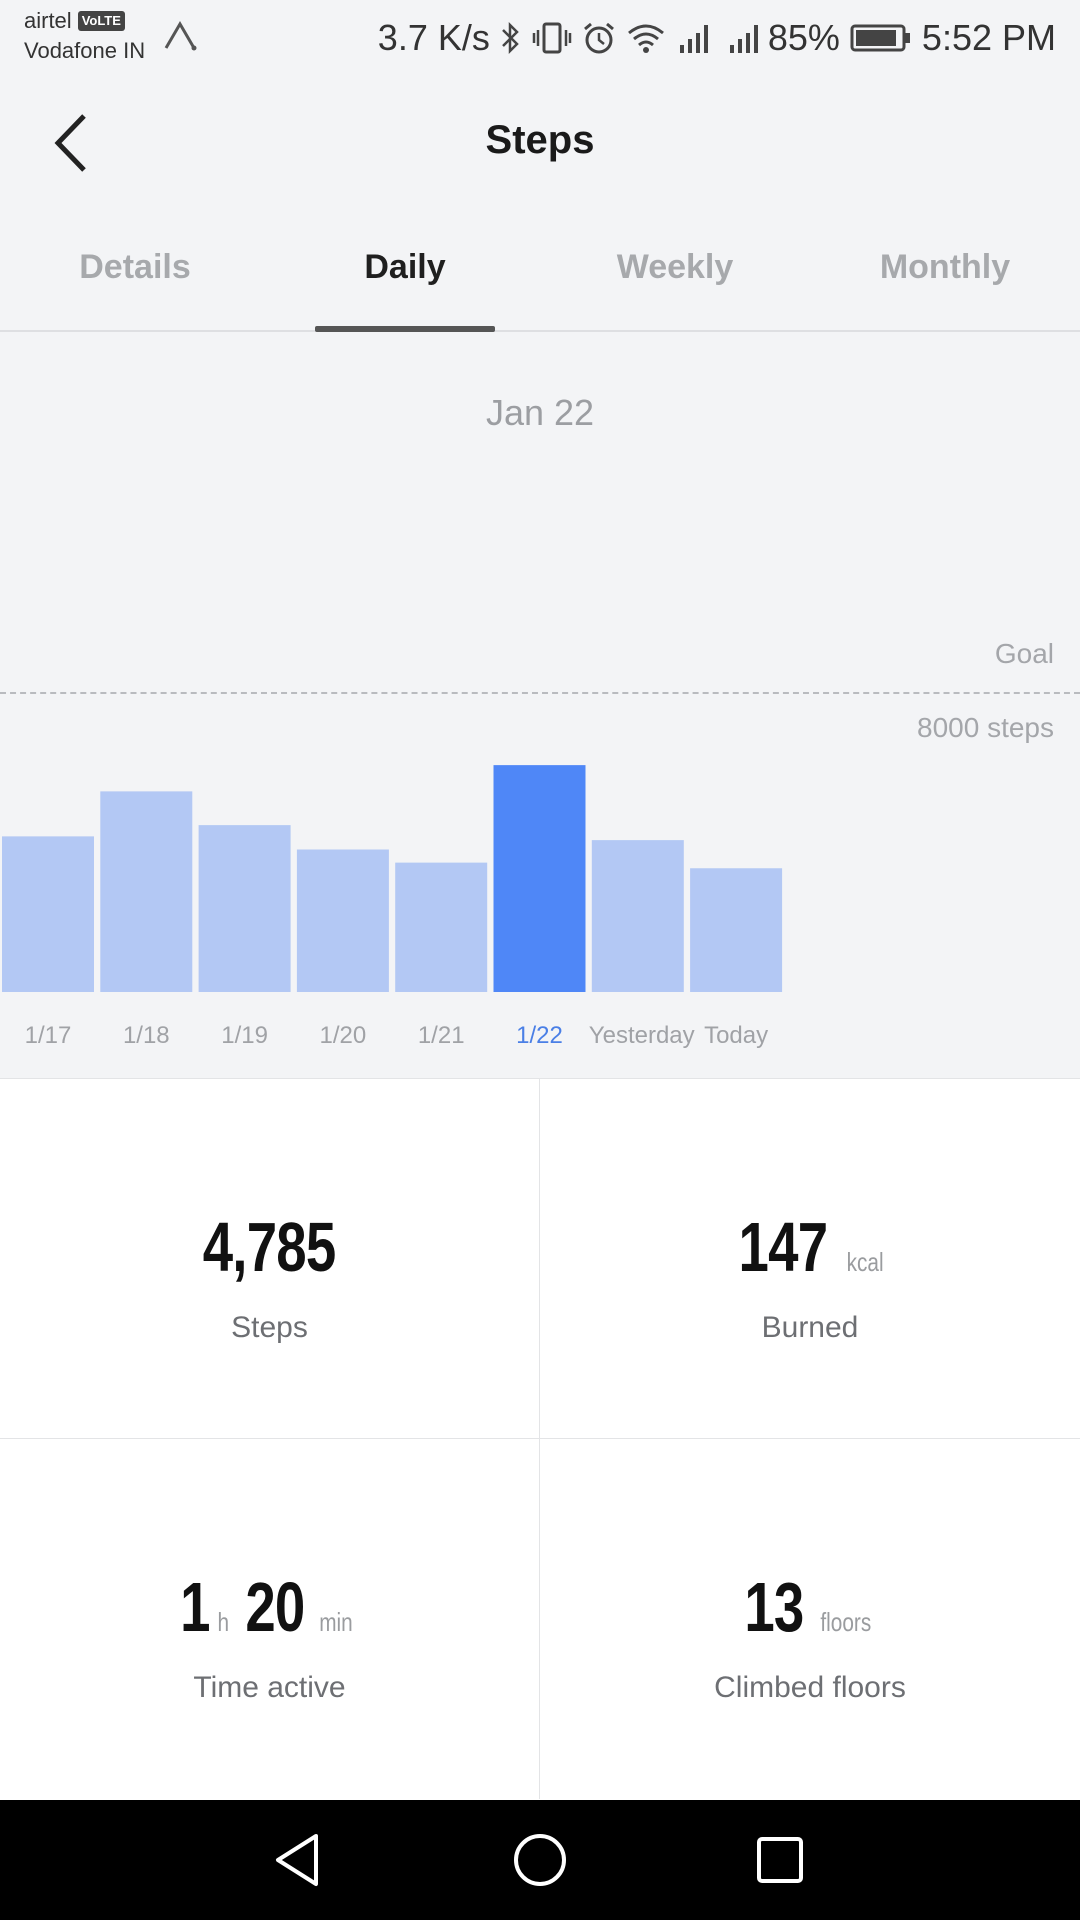 This screenshot has width=1080, height=1920. I want to click on home-nav-icon, so click(540, 1860).